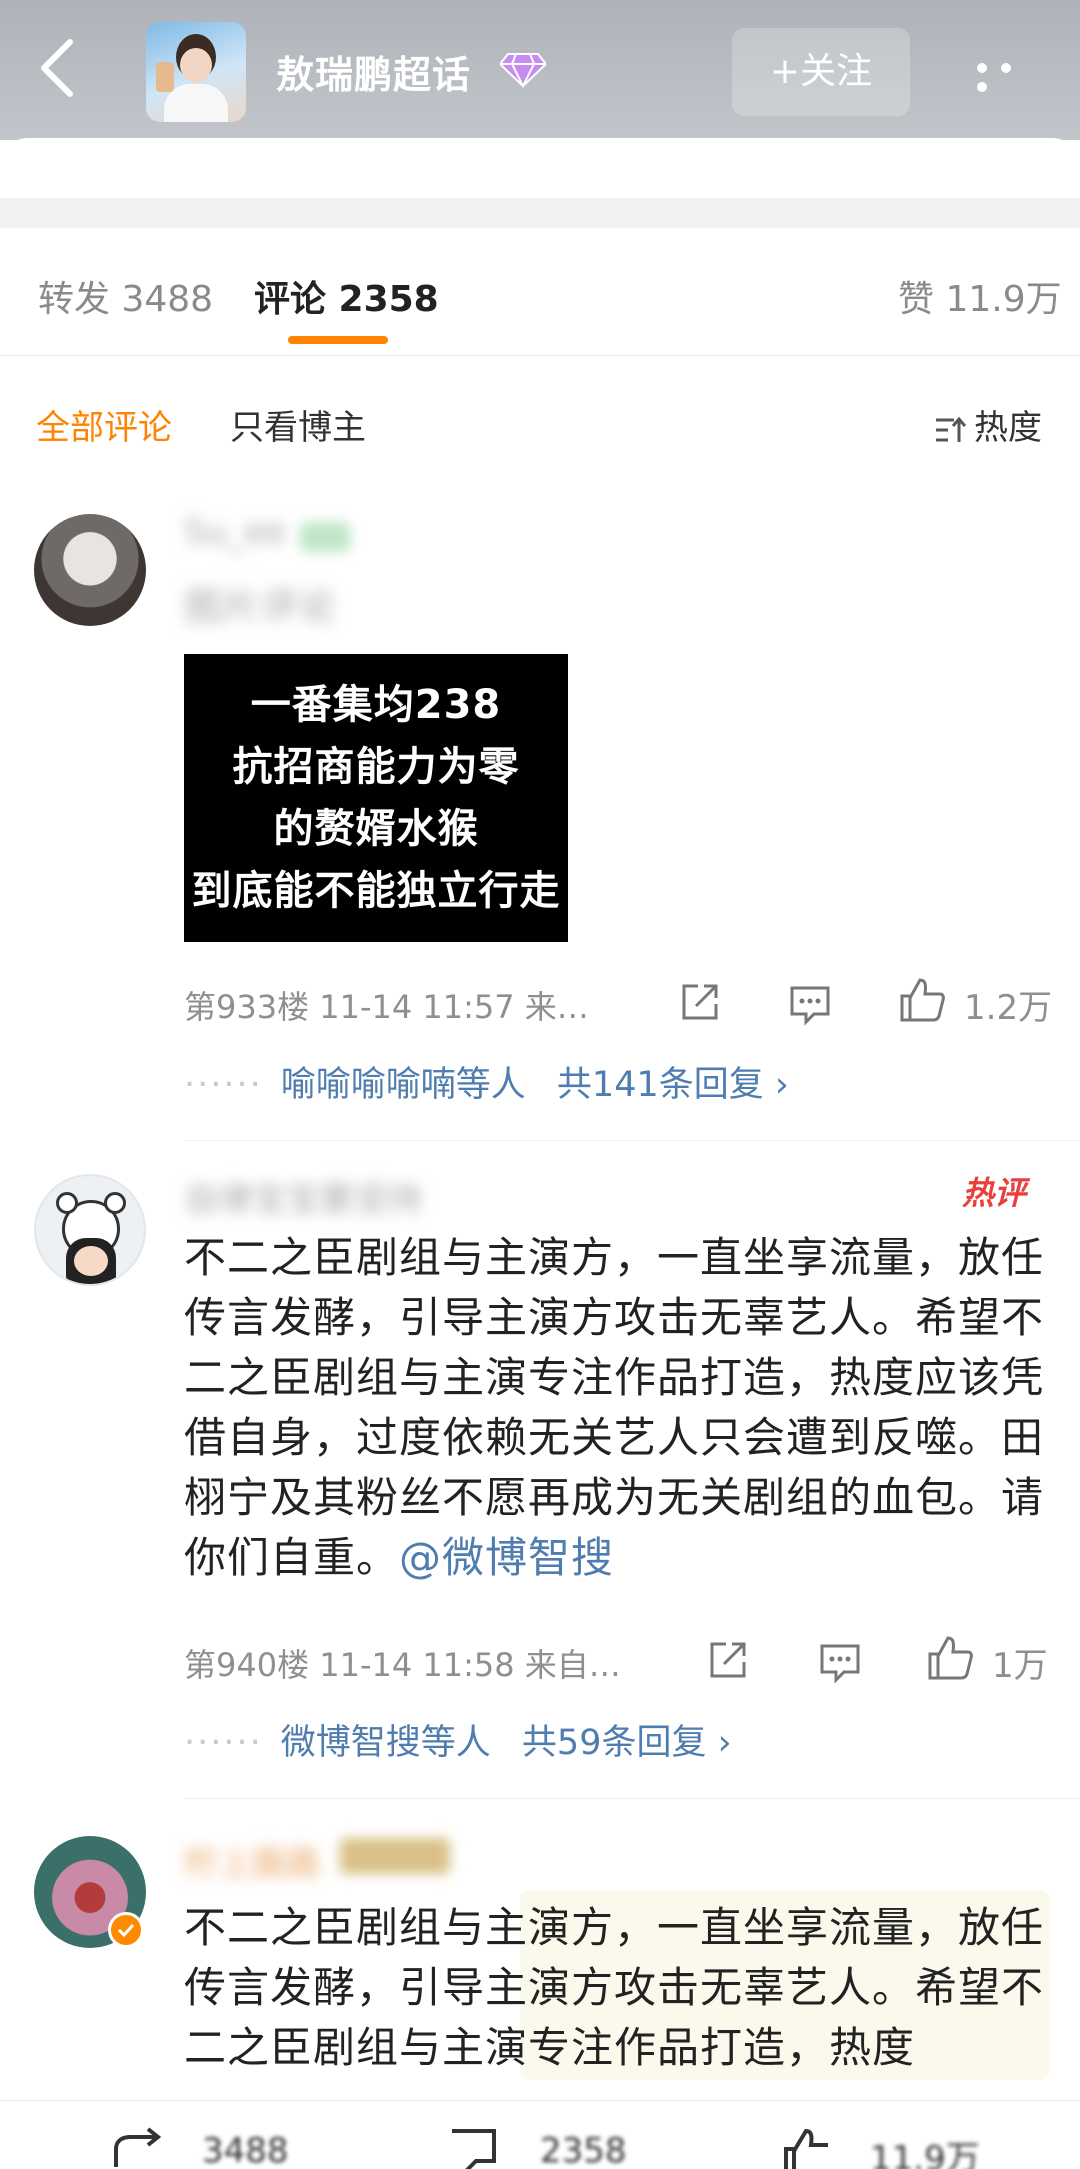 The image size is (1080, 2169). What do you see at coordinates (245, 2150) in the screenshot?
I see `repost-count: 3488` at bounding box center [245, 2150].